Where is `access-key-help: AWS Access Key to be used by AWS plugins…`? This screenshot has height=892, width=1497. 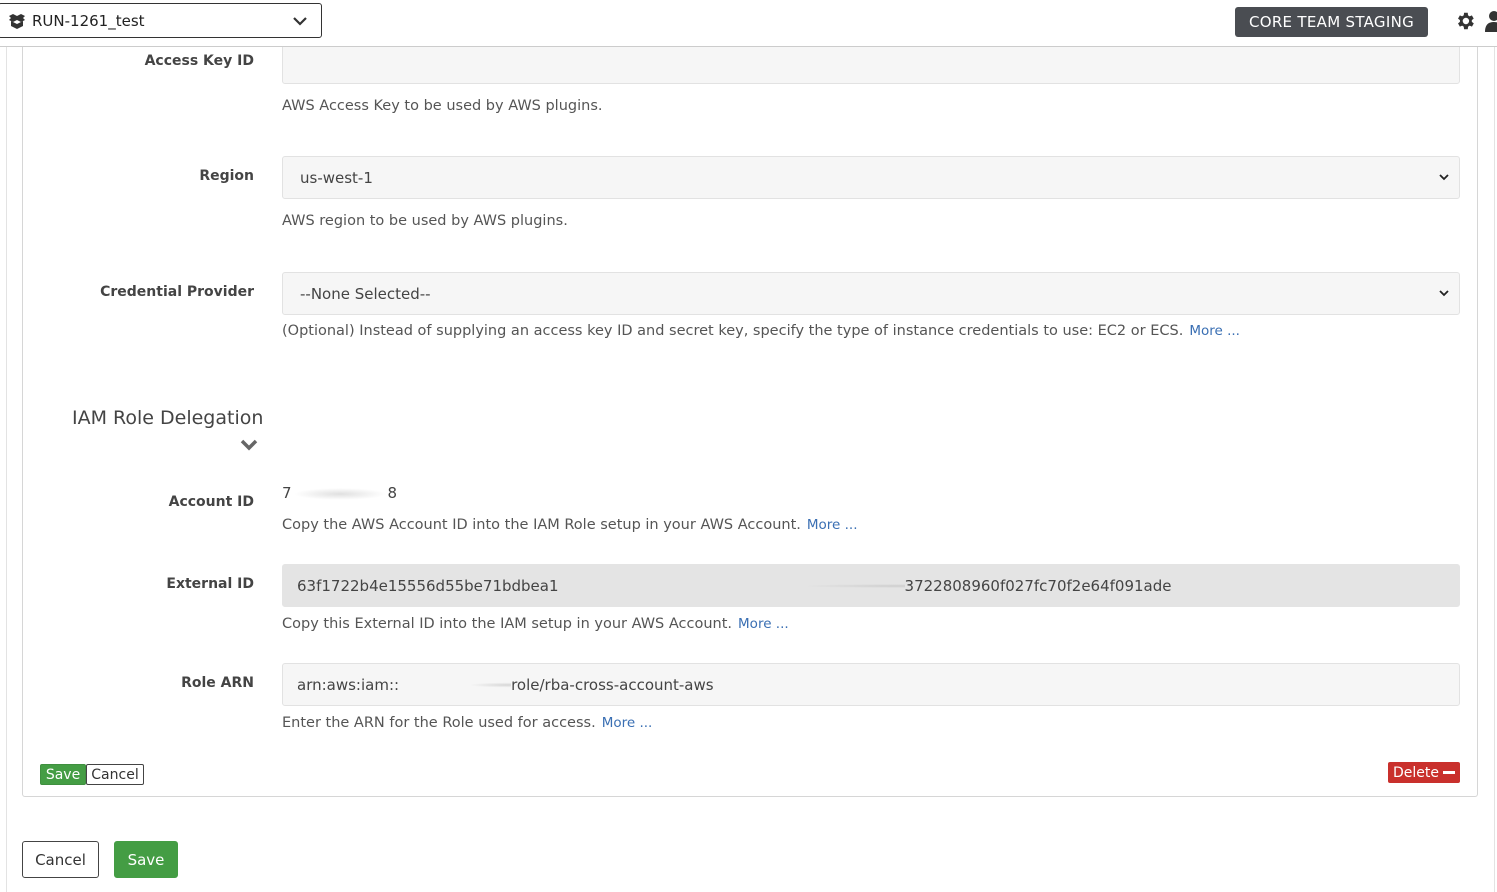
access-key-help: AWS Access Key to be used by AWS plugins… is located at coordinates (442, 106).